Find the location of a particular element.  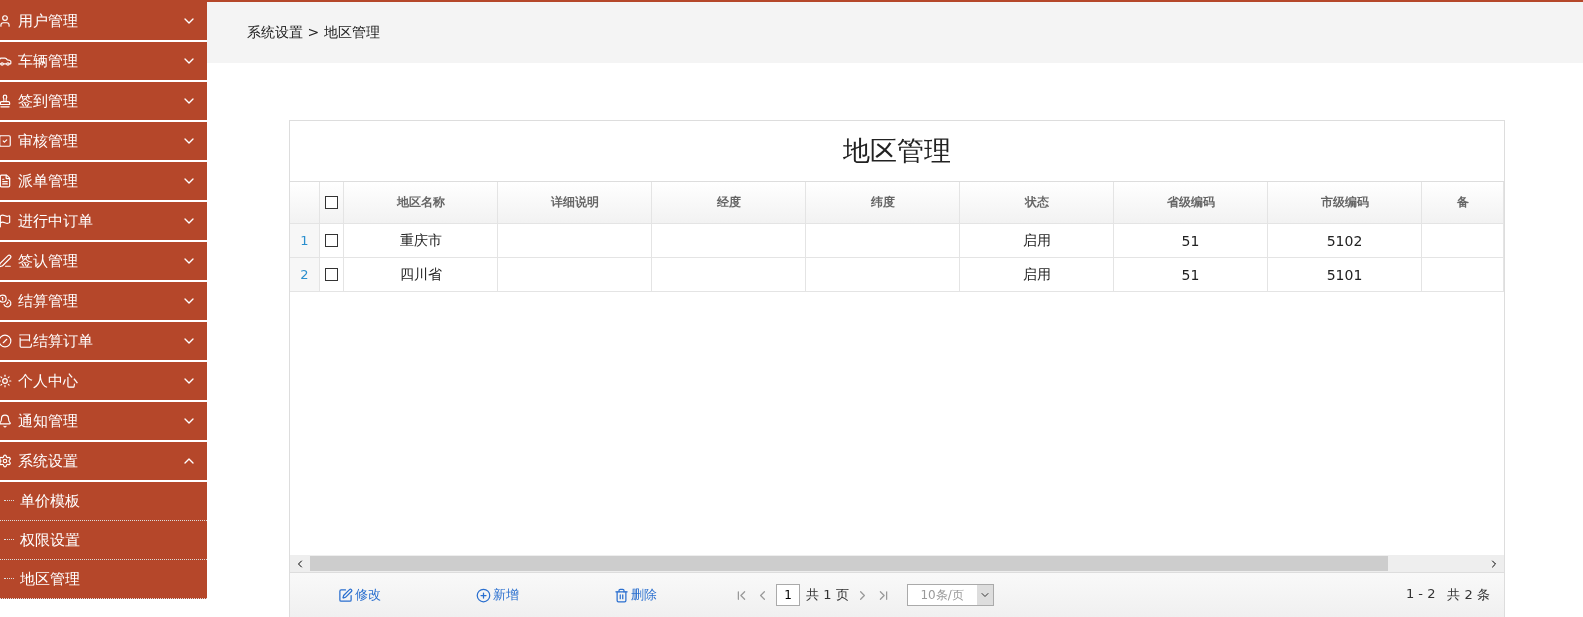

car-icon is located at coordinates (6, 61).